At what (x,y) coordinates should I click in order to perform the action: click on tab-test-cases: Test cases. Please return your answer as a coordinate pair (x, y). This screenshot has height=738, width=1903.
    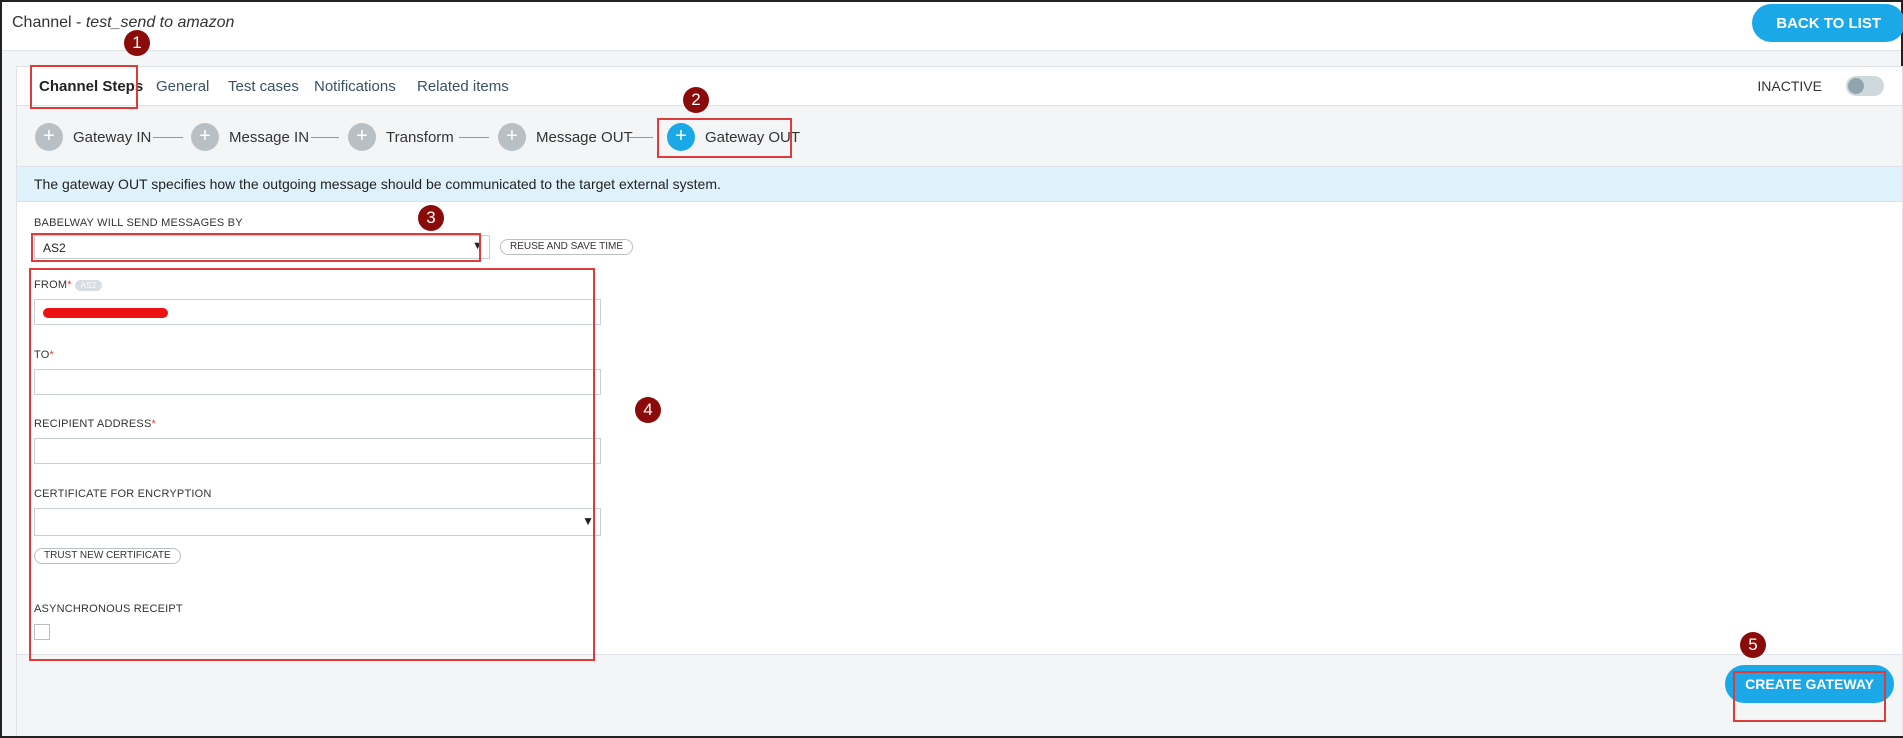
    Looking at the image, I should click on (263, 86).